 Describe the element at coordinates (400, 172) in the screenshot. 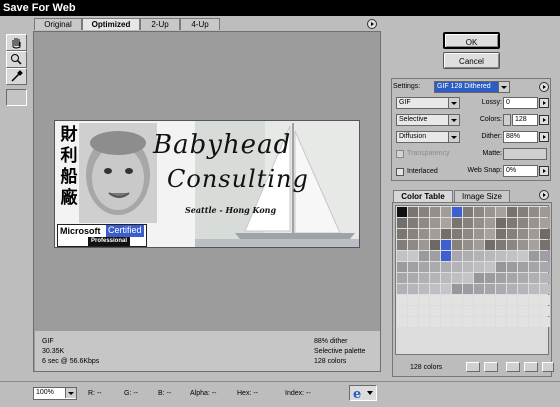

I see `interlaced-checkbox` at that location.